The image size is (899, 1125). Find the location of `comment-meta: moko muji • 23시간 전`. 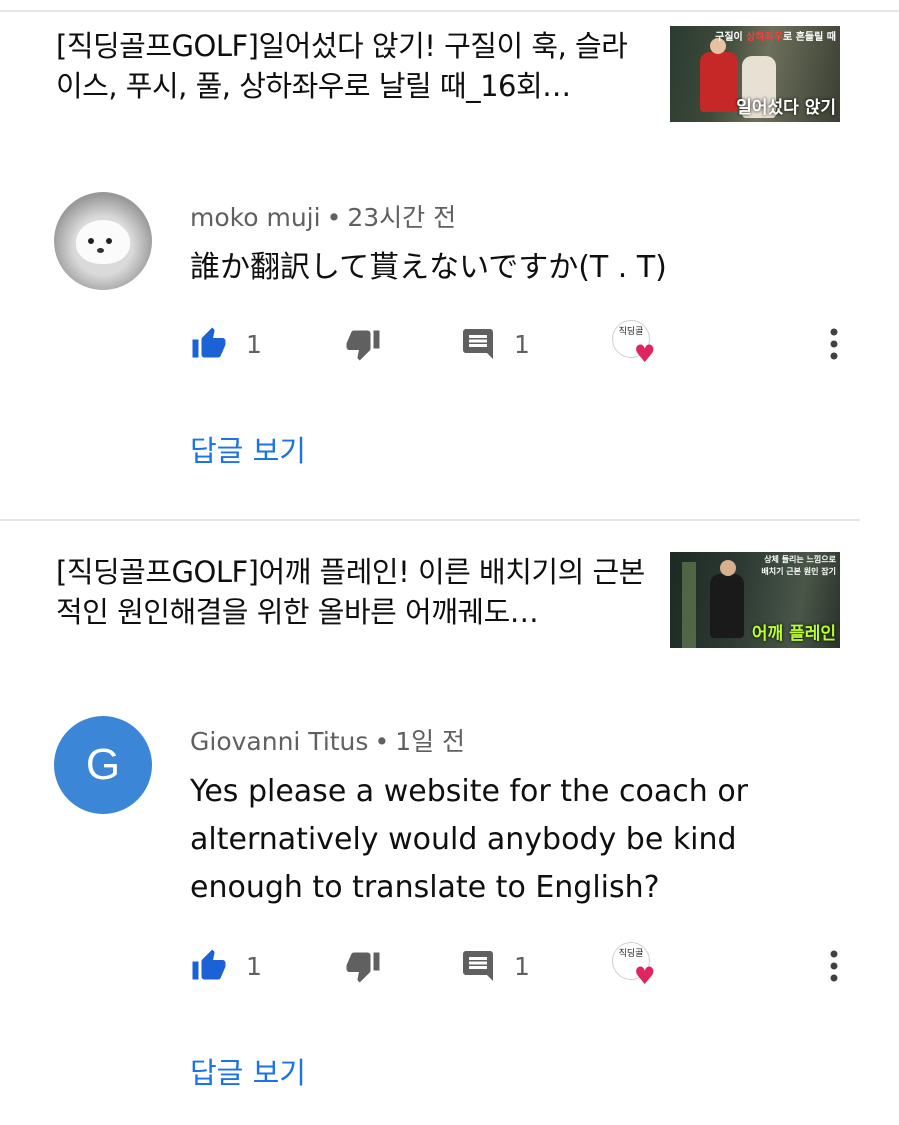

comment-meta: moko muji • 23시간 전 is located at coordinates (323, 217).